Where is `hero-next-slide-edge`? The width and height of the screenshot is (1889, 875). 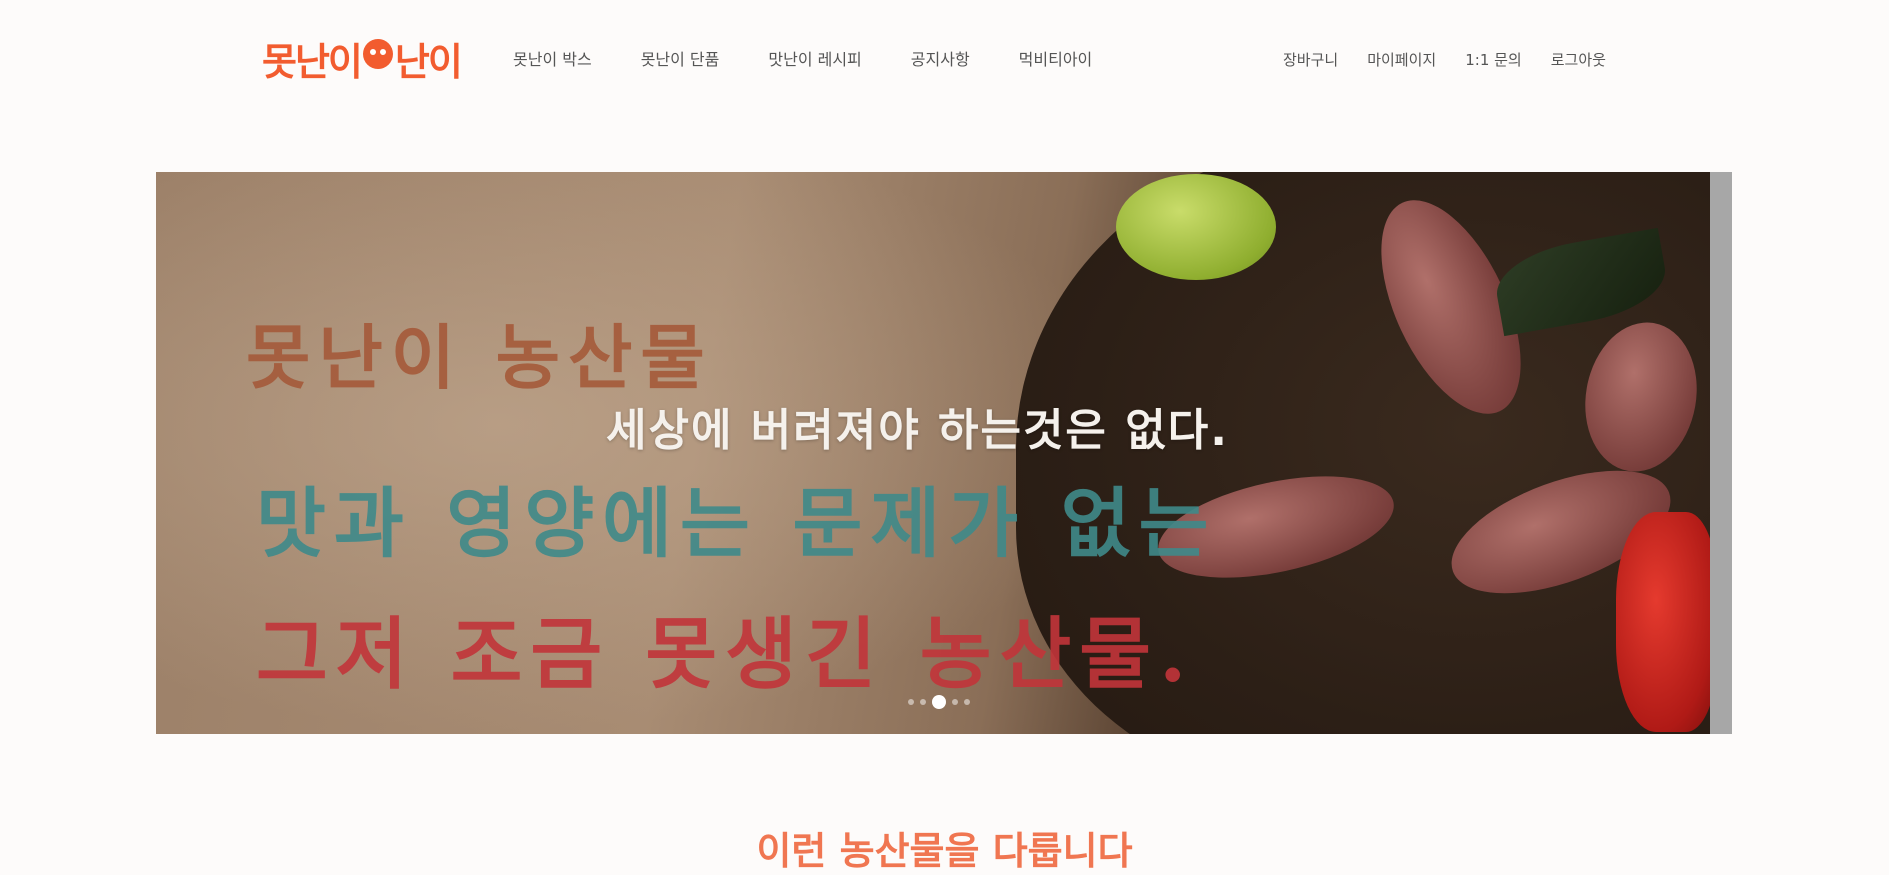
hero-next-slide-edge is located at coordinates (1721, 453).